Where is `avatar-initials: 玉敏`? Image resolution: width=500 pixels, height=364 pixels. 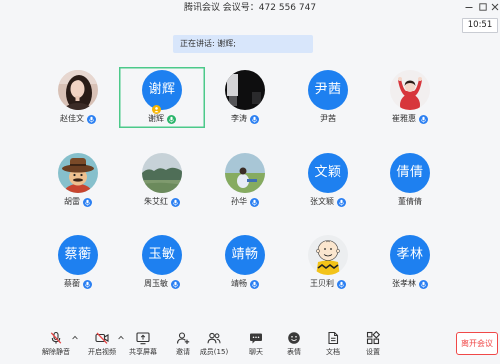 avatar-initials: 玉敏 is located at coordinates (162, 255).